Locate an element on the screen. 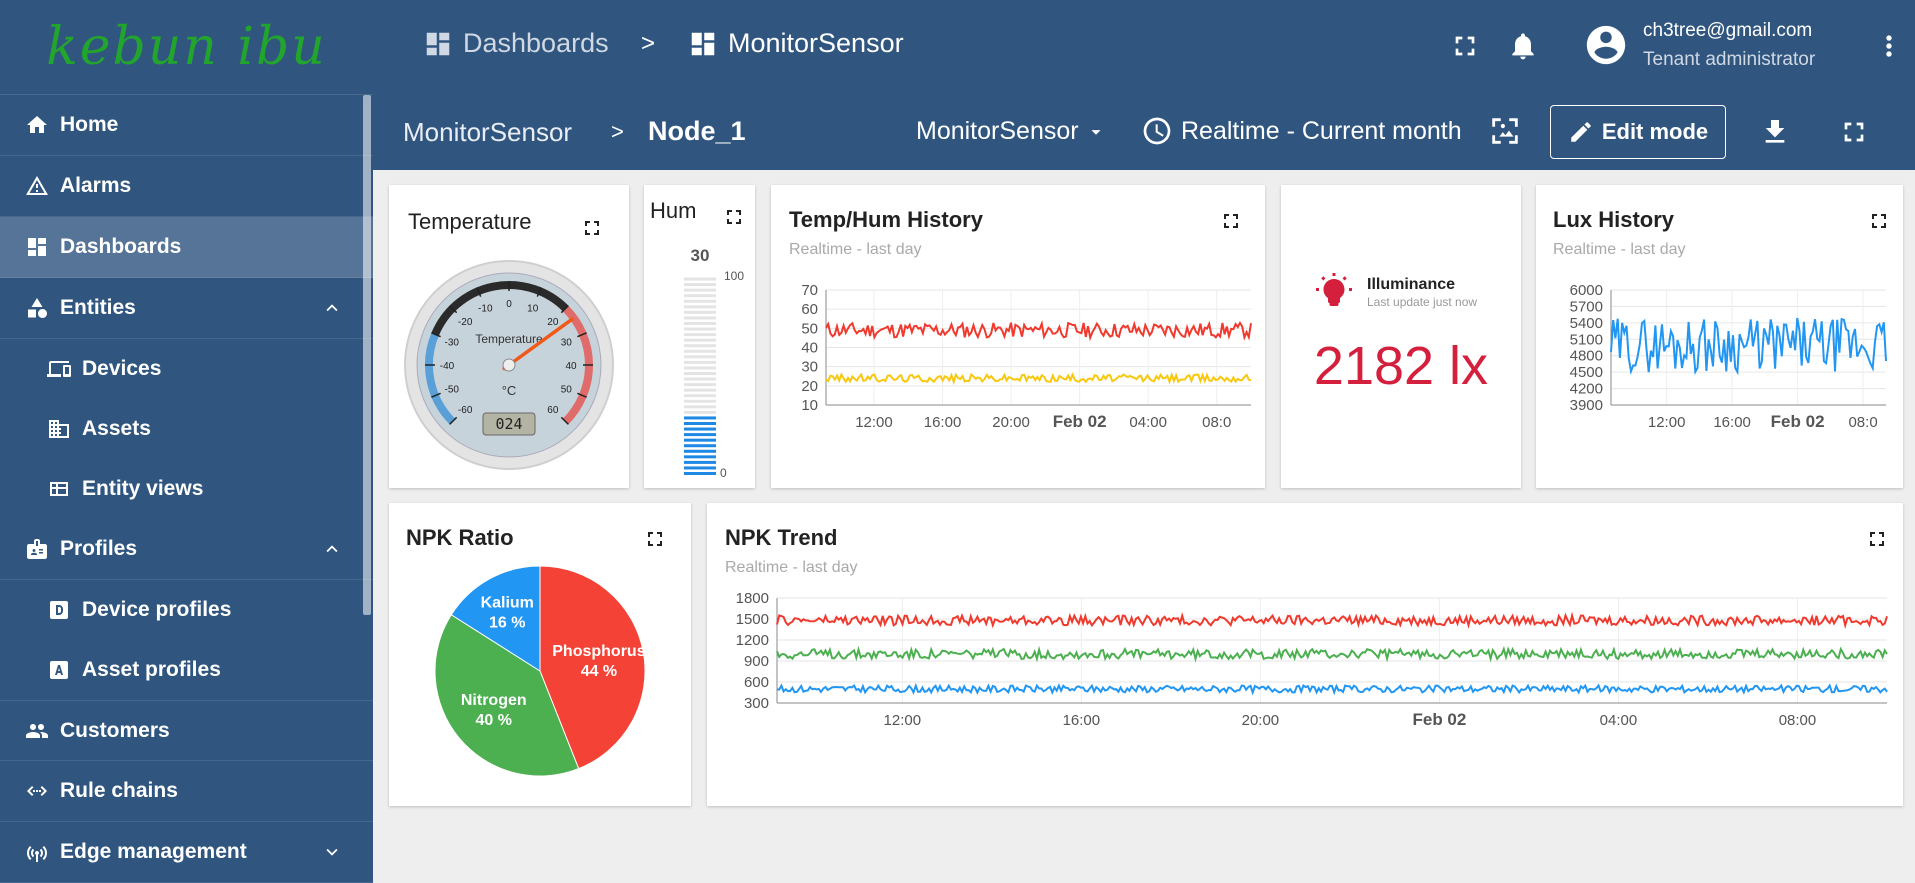 Image resolution: width=1915 pixels, height=883 pixels. dashboard-title: MonitorSensor is located at coordinates (487, 132).